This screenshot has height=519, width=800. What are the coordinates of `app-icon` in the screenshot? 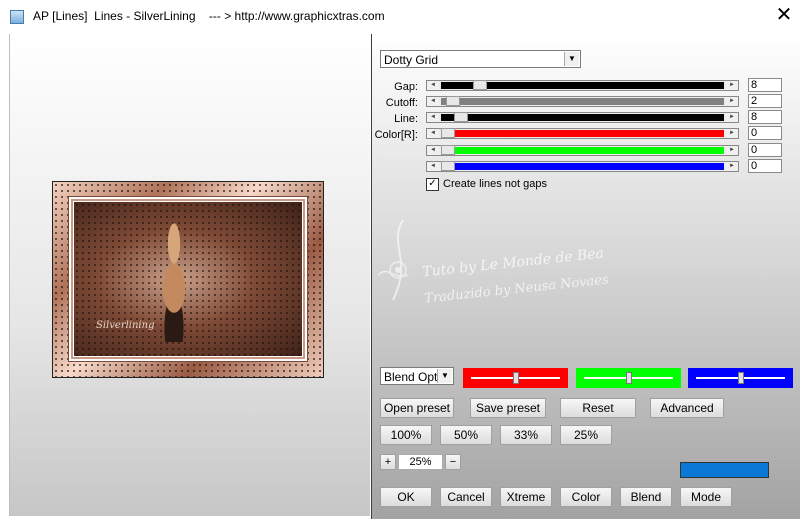 It's located at (17, 17).